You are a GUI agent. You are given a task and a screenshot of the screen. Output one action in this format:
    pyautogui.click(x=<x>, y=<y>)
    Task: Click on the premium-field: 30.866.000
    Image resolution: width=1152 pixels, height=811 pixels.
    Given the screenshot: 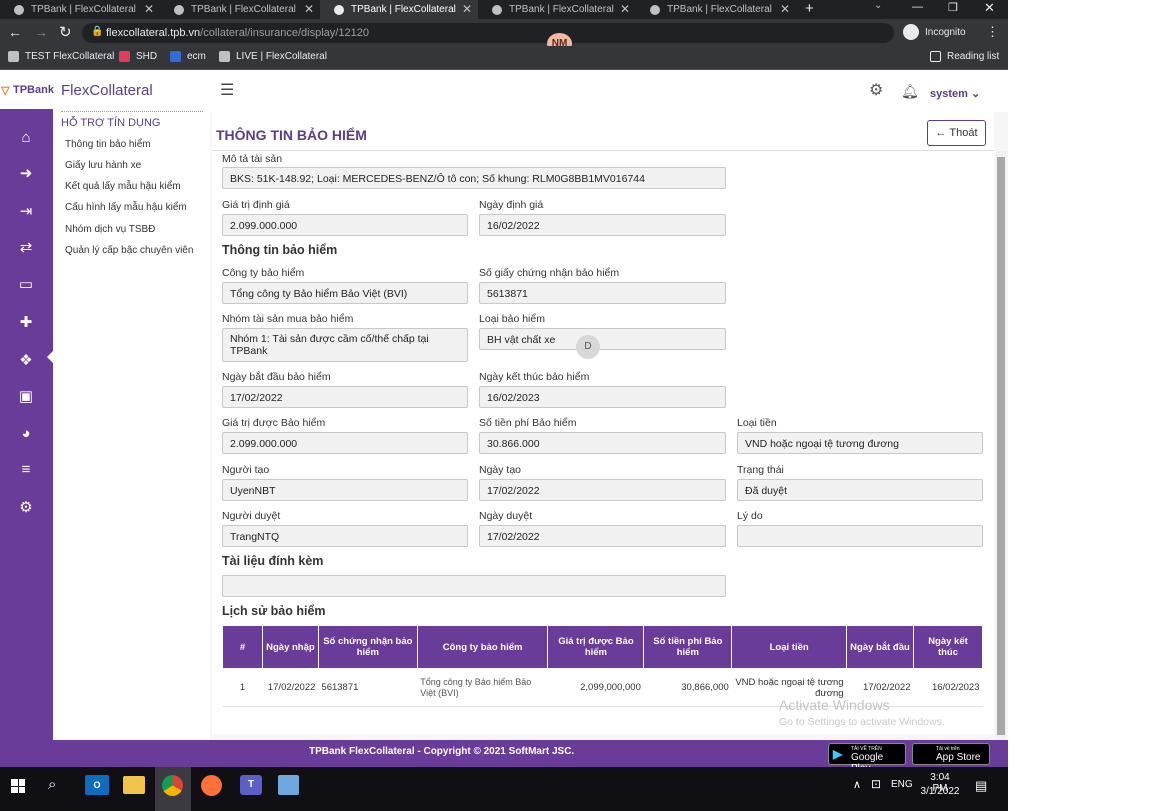 What is the action you would take?
    pyautogui.click(x=602, y=443)
    